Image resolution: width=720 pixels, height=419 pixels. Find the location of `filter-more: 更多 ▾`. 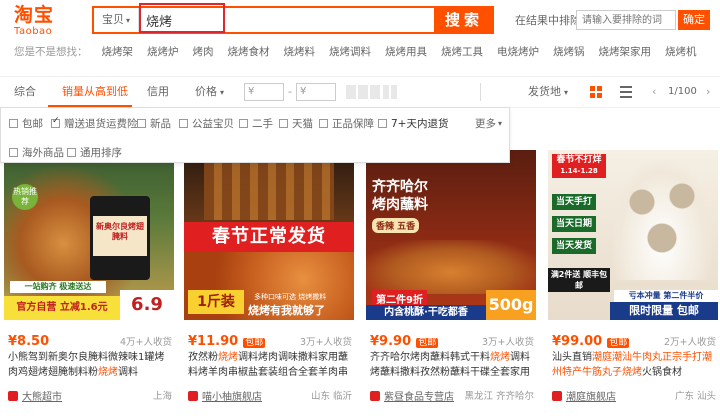

filter-more: 更多 ▾ is located at coordinates (488, 123).